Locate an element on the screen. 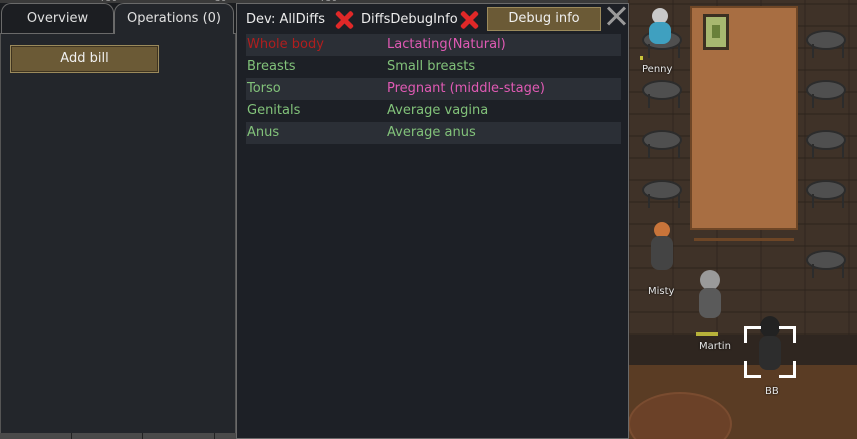  close-icon is located at coordinates (617, 16).